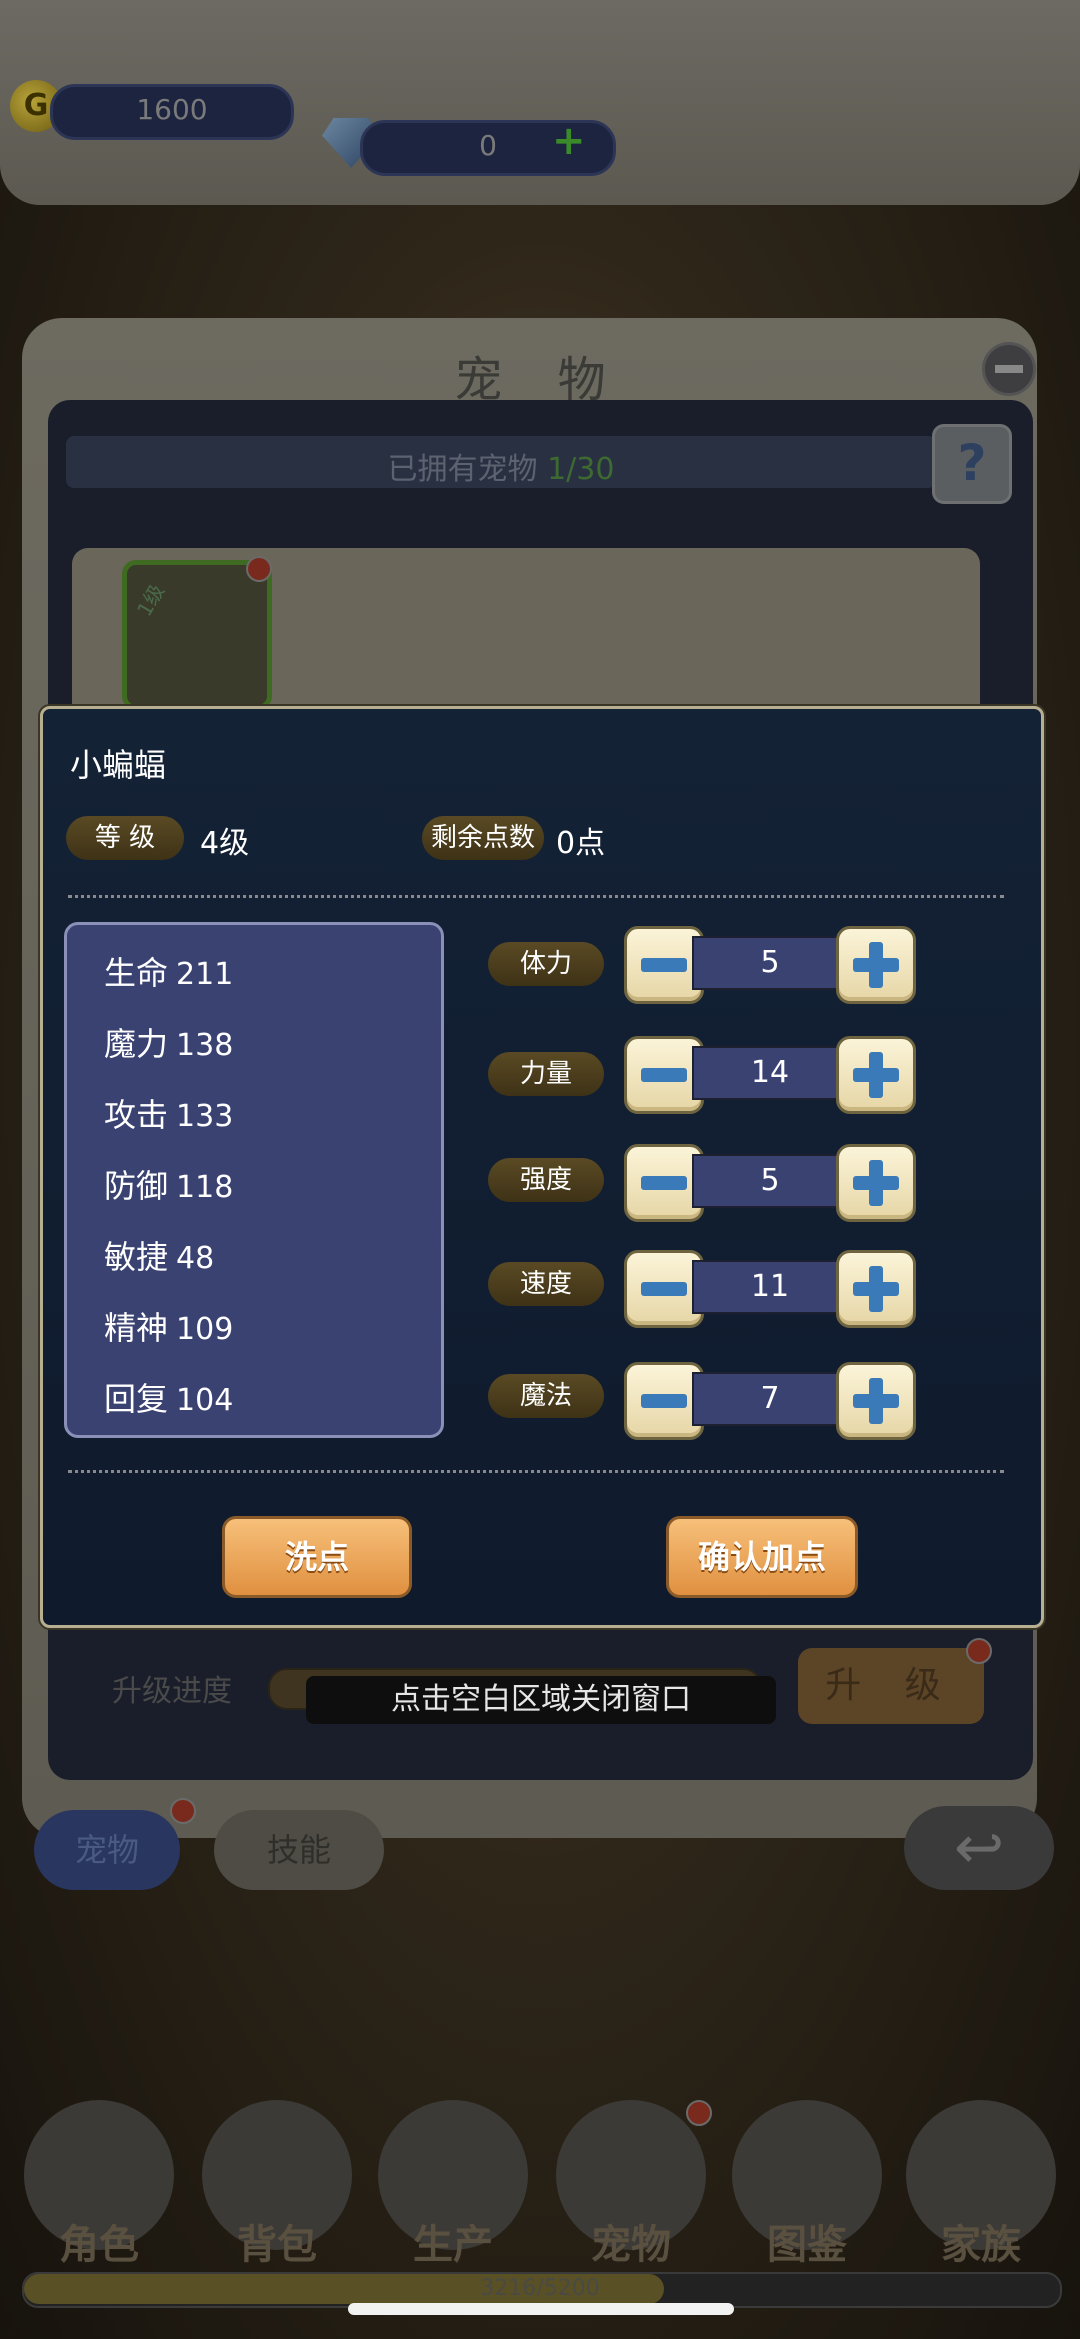  I want to click on level-label: 等 级, so click(125, 838).